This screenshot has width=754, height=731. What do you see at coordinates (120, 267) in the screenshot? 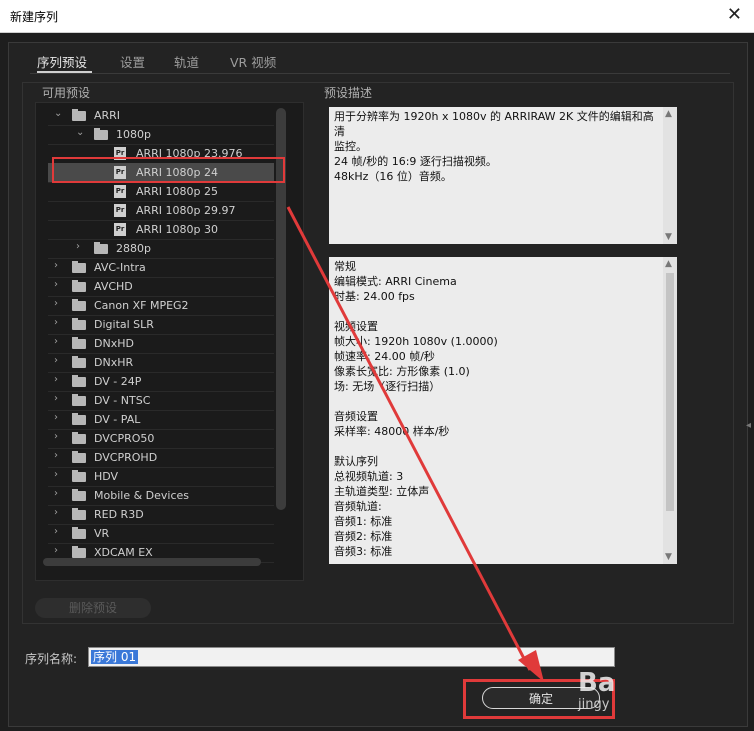
I see `tree-item-label: AVC-Intra` at bounding box center [120, 267].